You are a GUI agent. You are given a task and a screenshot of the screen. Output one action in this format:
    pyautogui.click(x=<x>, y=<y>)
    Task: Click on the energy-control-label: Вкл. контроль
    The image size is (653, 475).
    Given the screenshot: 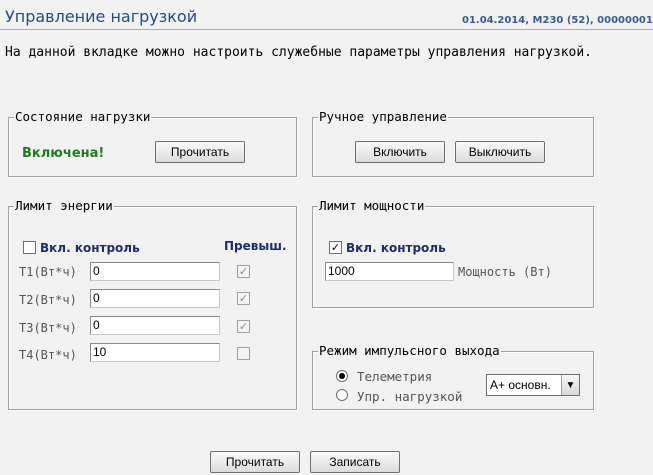 What is the action you would take?
    pyautogui.click(x=90, y=248)
    